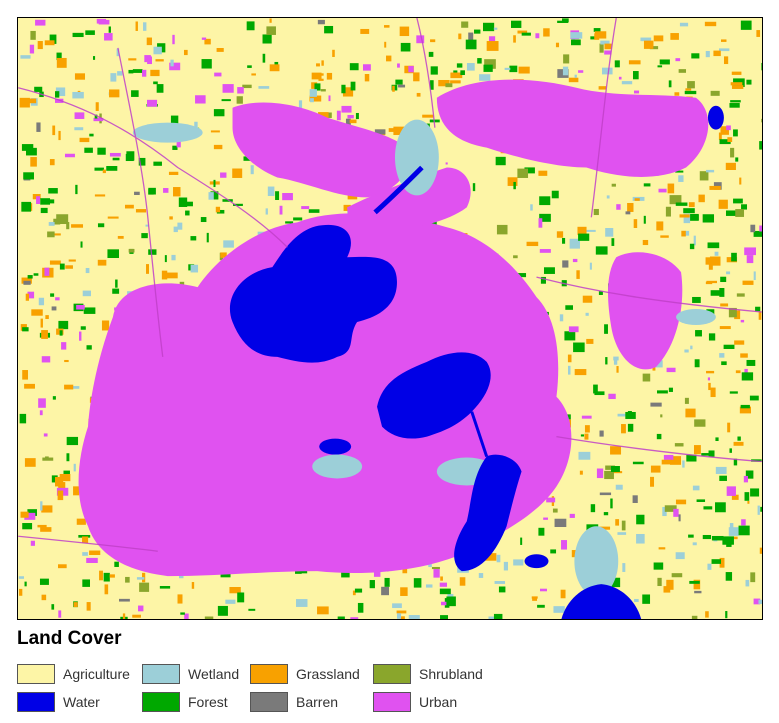  I want to click on legend-label: Water, so click(81, 702).